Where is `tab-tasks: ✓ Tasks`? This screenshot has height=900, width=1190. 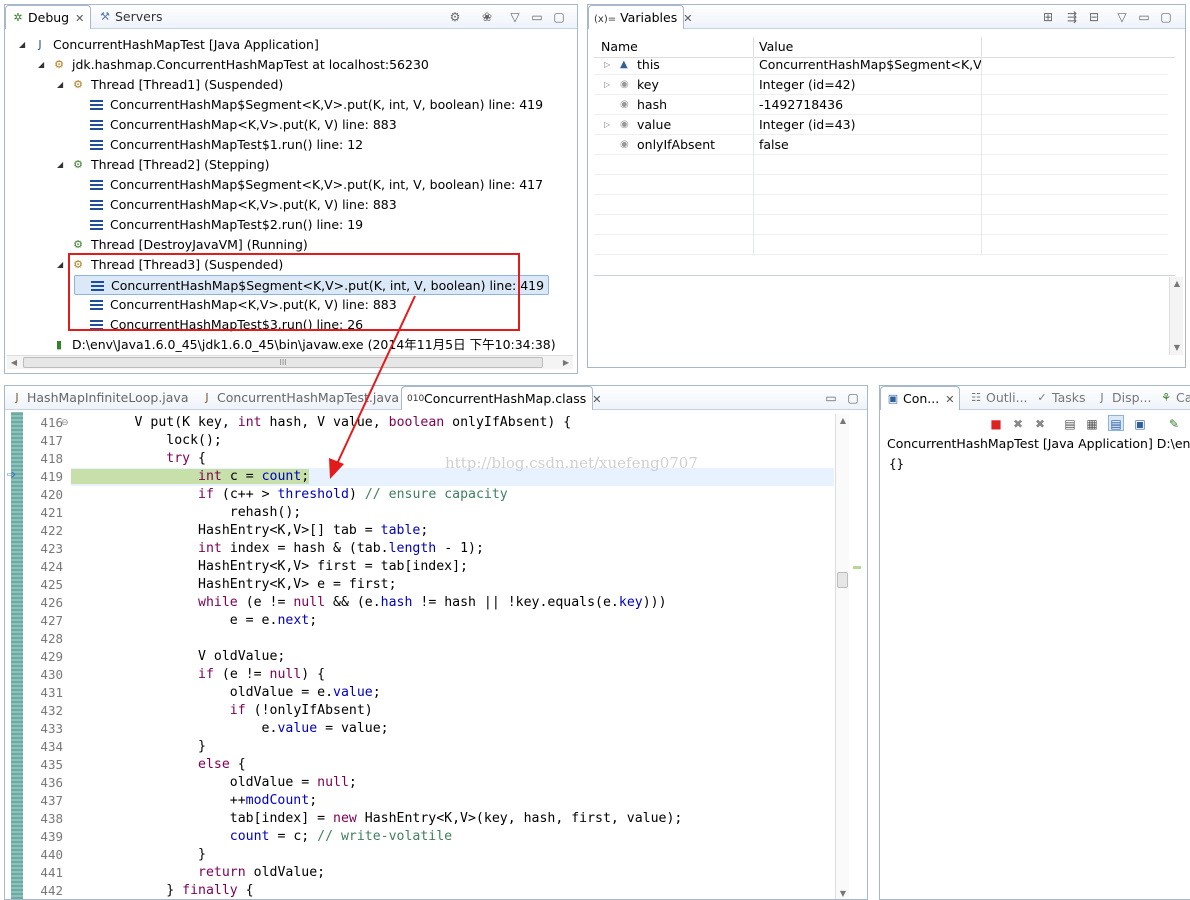
tab-tasks: ✓ Tasks is located at coordinates (1059, 398).